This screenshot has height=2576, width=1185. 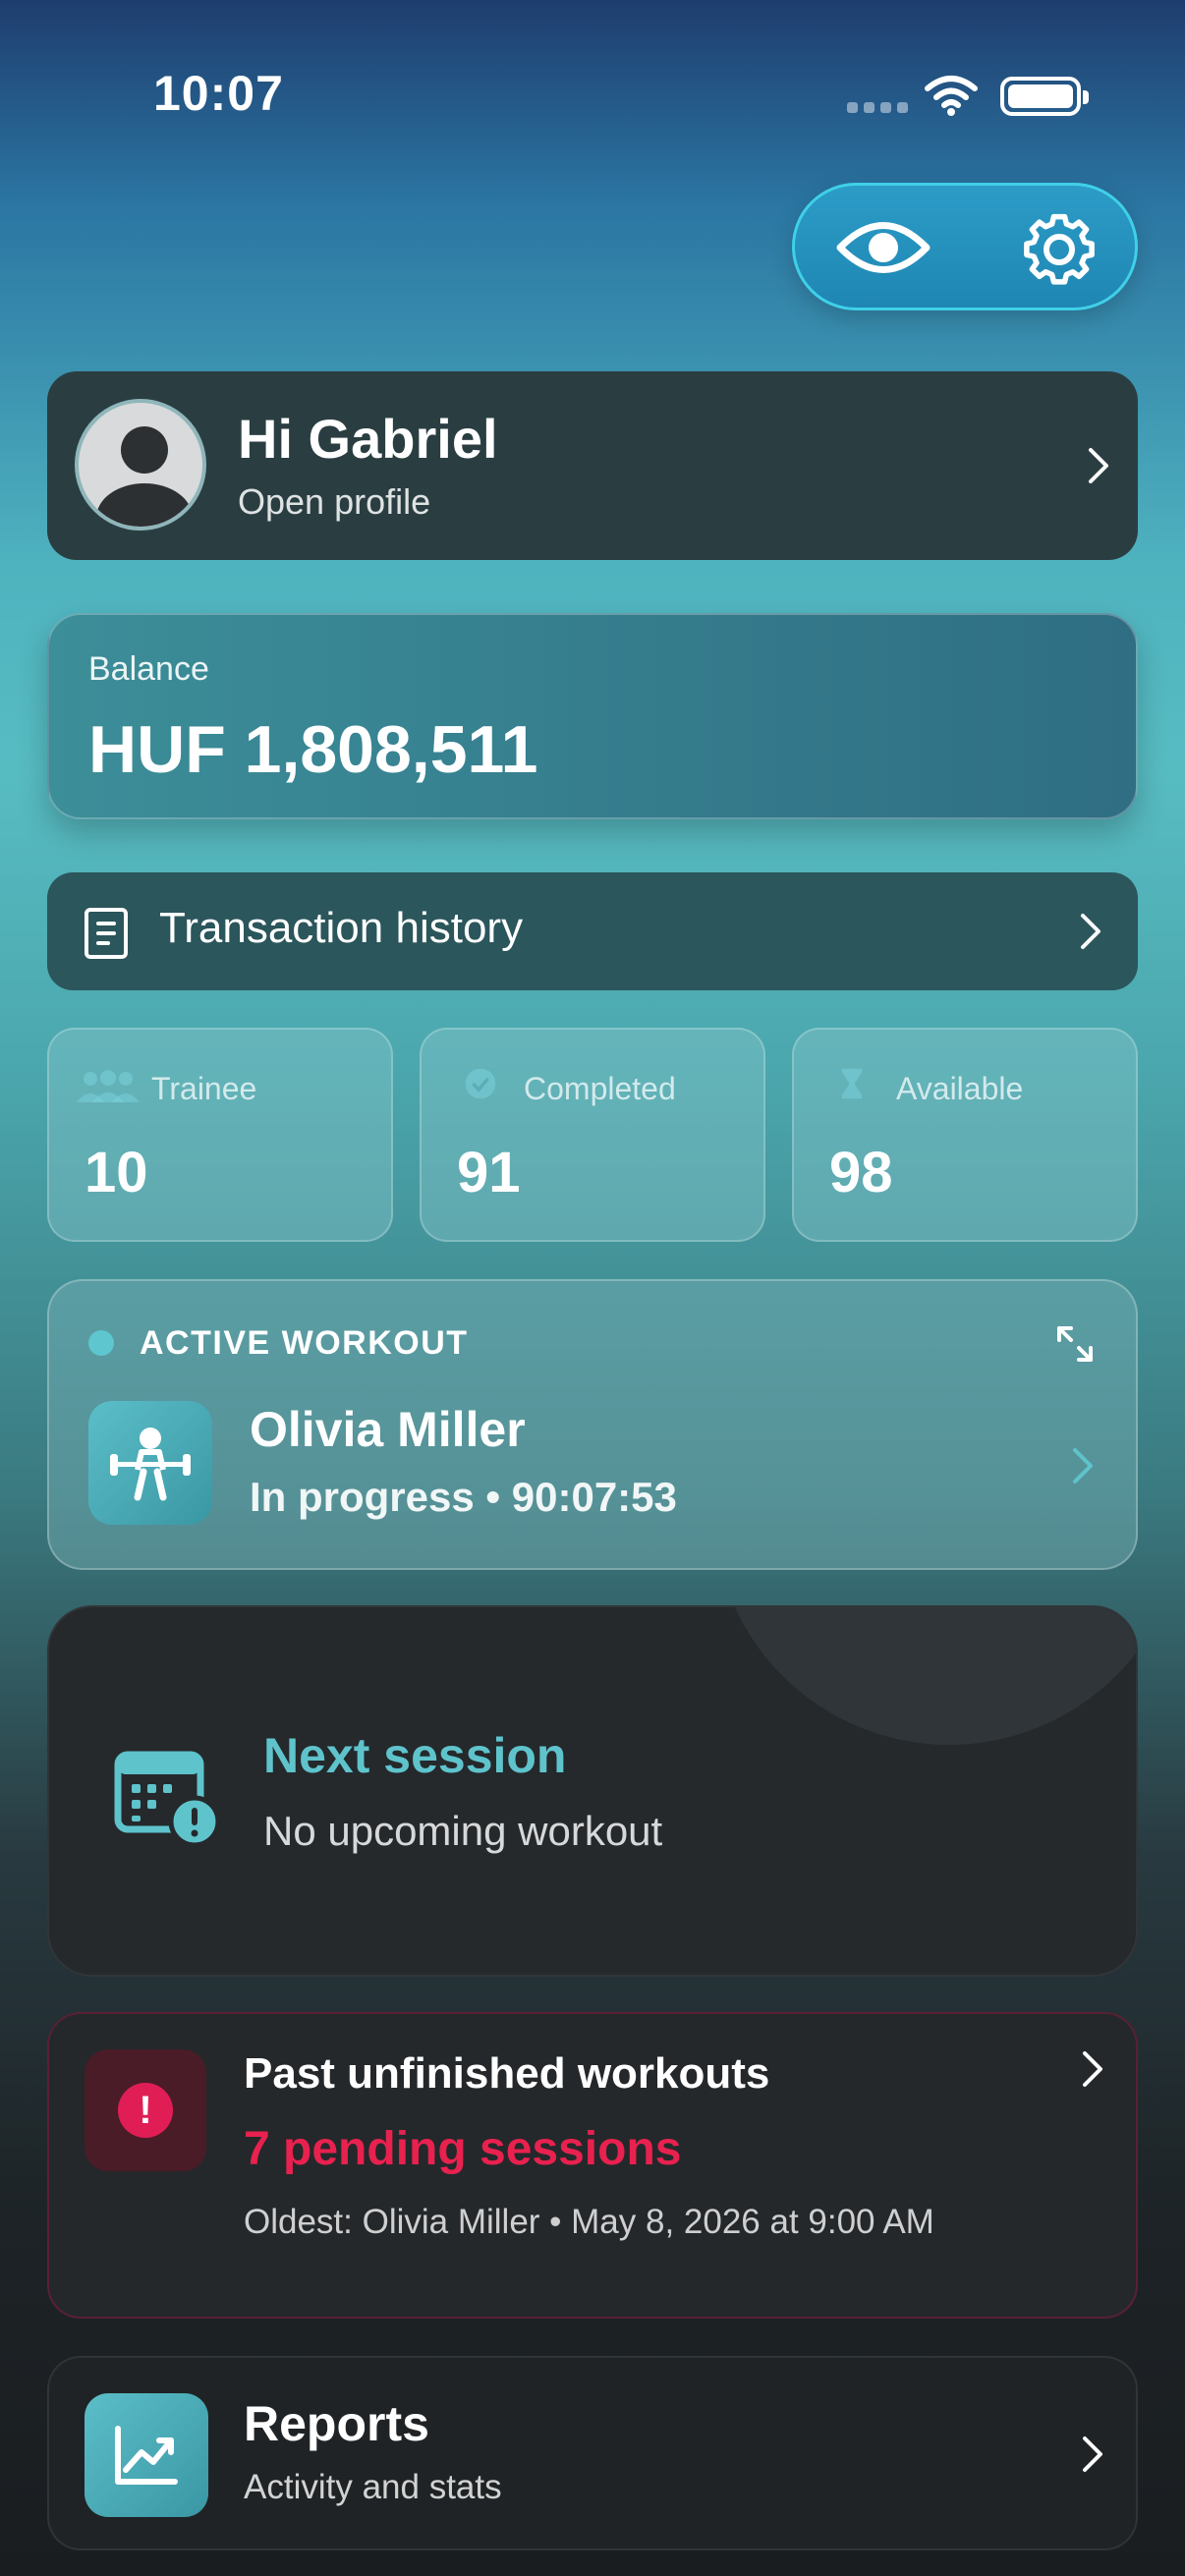 What do you see at coordinates (204, 1088) in the screenshot?
I see `stat-label: Trainee` at bounding box center [204, 1088].